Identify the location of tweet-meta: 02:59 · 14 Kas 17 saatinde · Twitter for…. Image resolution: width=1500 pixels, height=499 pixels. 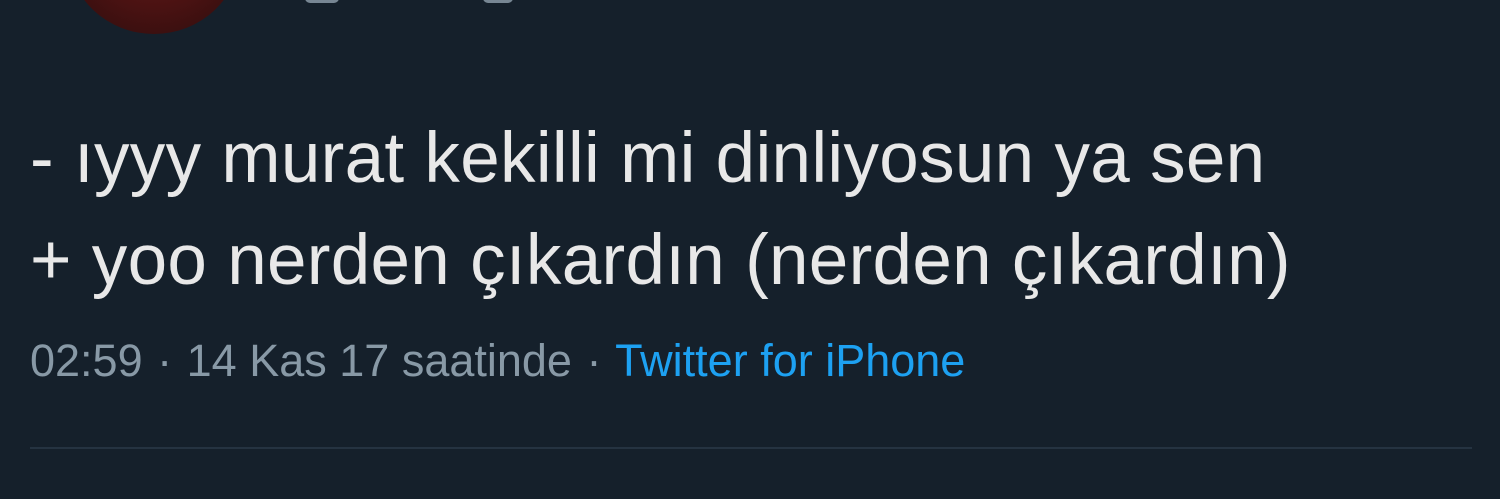
(497, 361).